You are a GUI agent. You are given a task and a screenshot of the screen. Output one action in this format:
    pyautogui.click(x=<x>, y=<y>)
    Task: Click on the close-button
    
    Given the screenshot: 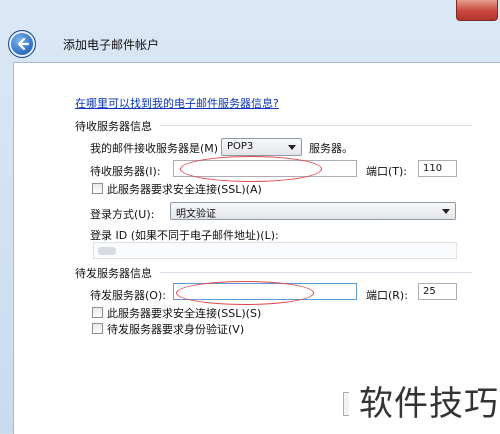 What is the action you would take?
    pyautogui.click(x=477, y=10)
    